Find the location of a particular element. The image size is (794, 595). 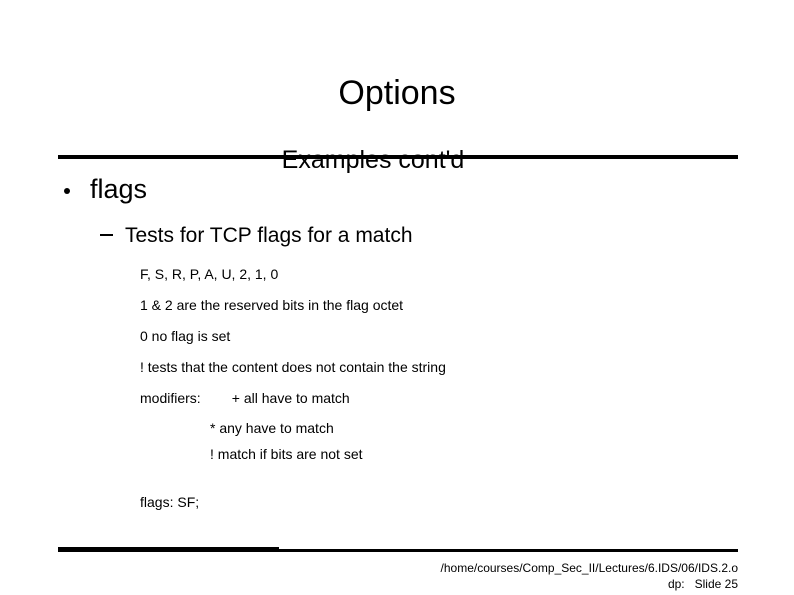

footer-slide-number: dp: Slide 25 is located at coordinates (702, 584).